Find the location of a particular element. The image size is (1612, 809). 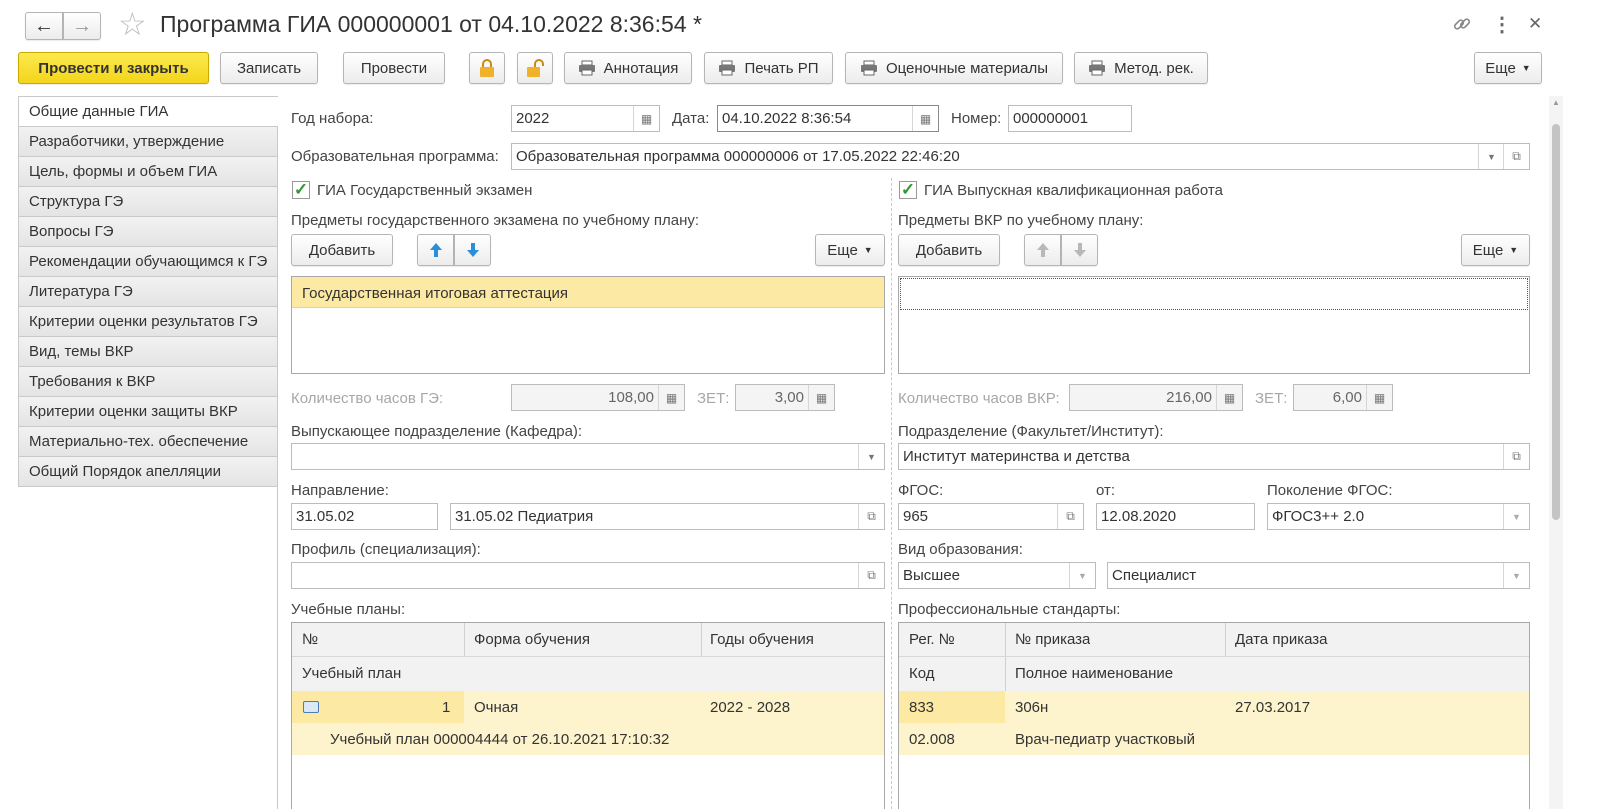

sidebar-item-recommendations: Рекомендации обучающимся к ГЭ is located at coordinates (148, 262).